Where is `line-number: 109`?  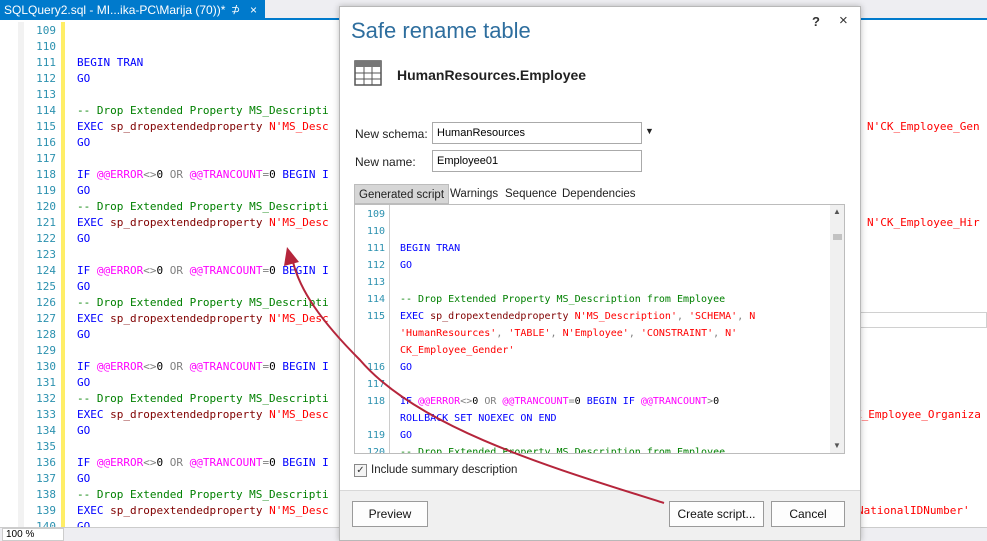 line-number: 109 is located at coordinates (46, 30).